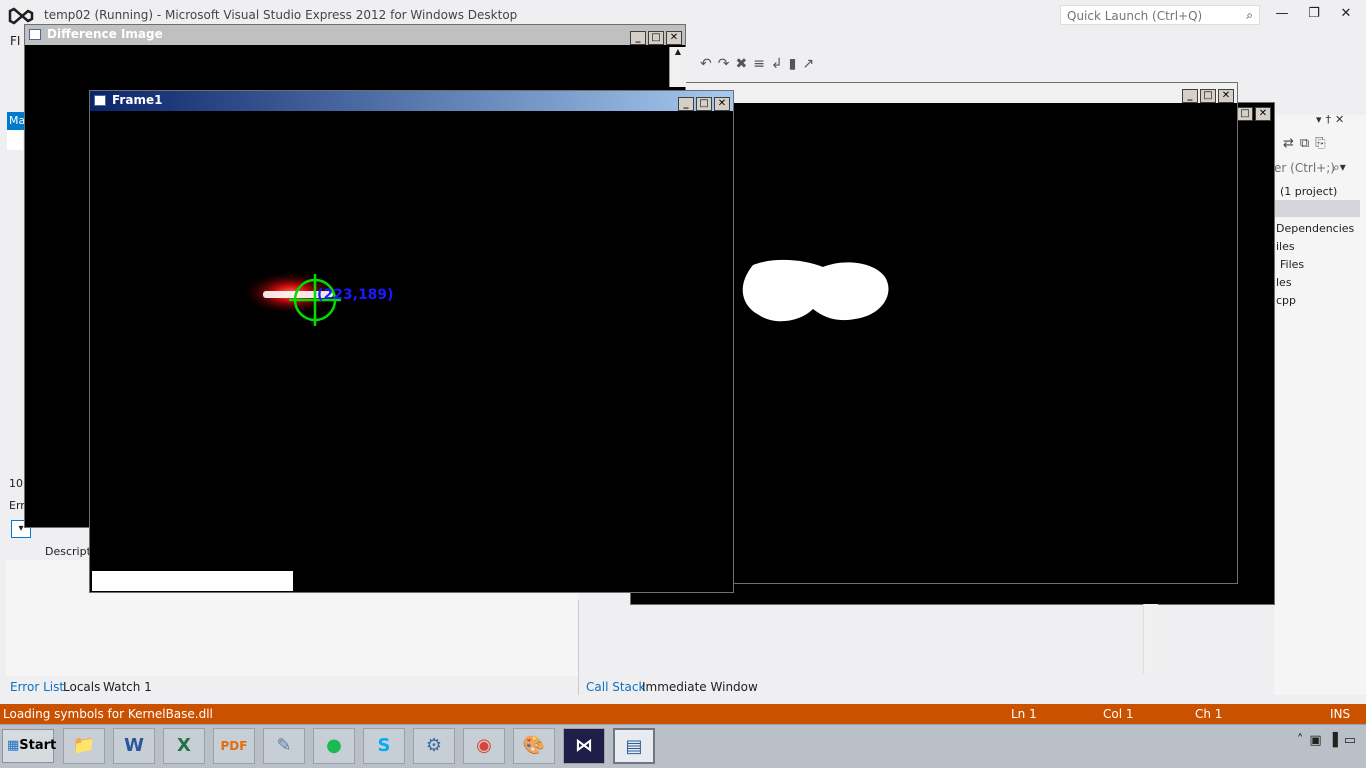  I want to click on bookmark-icon: ▮, so click(796, 64).